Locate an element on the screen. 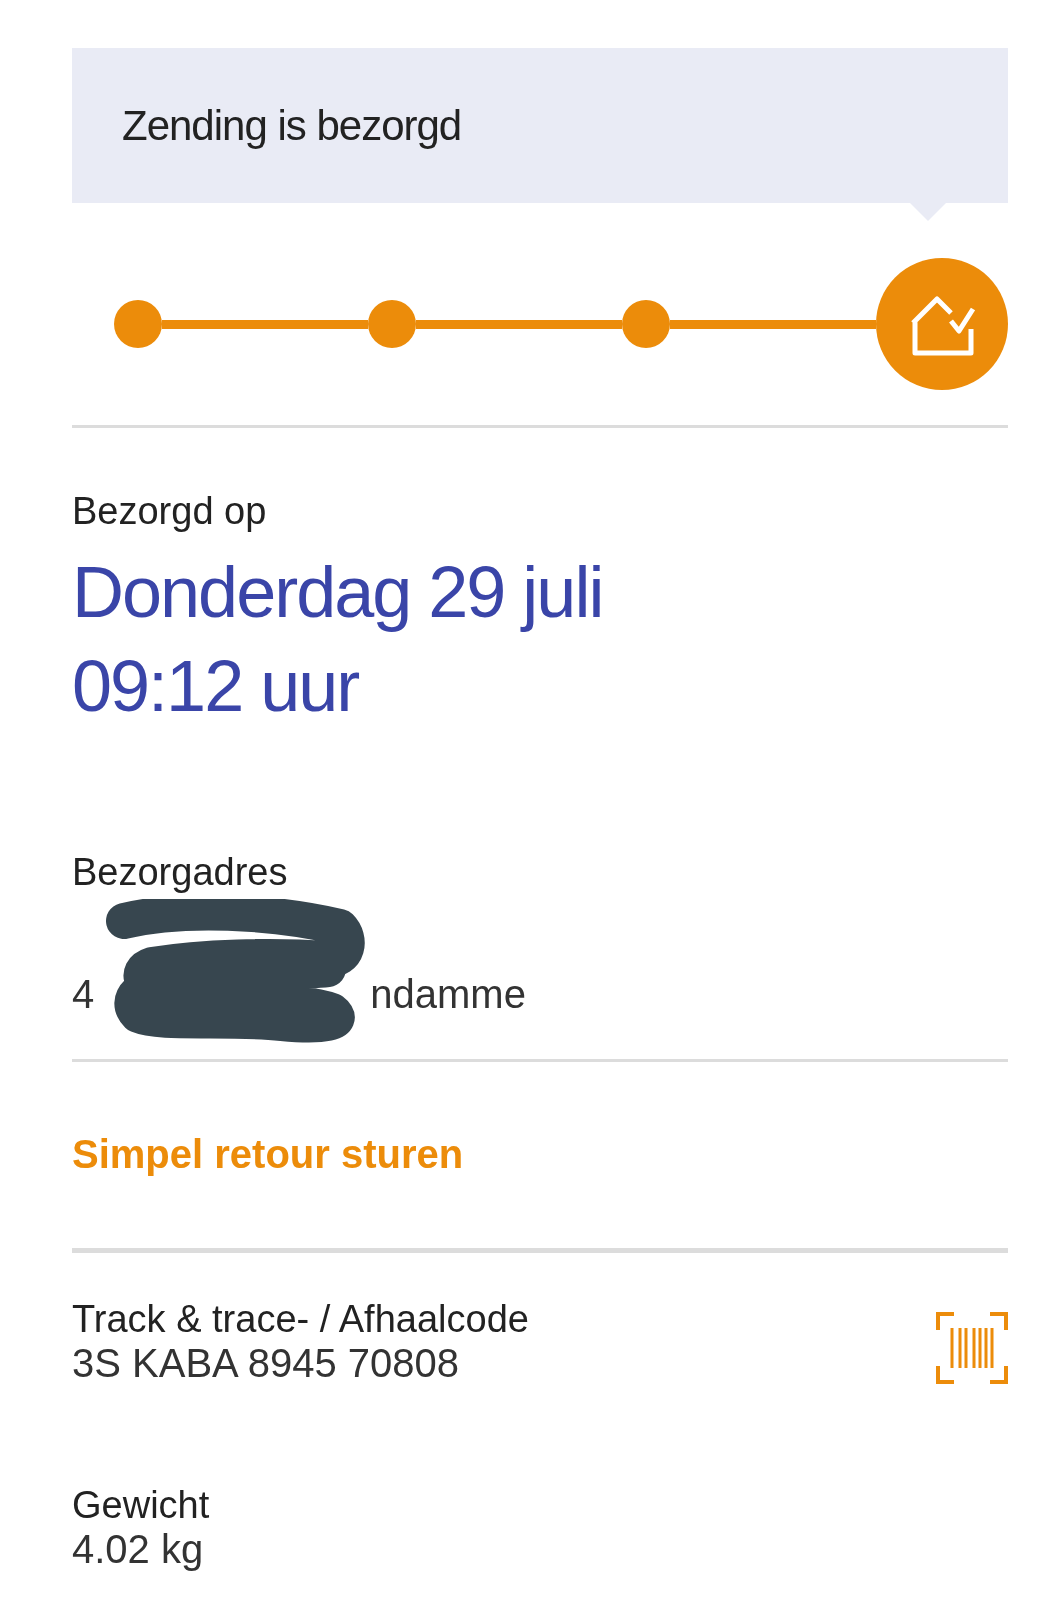  delivery-time: 09:12 uur is located at coordinates (216, 686).